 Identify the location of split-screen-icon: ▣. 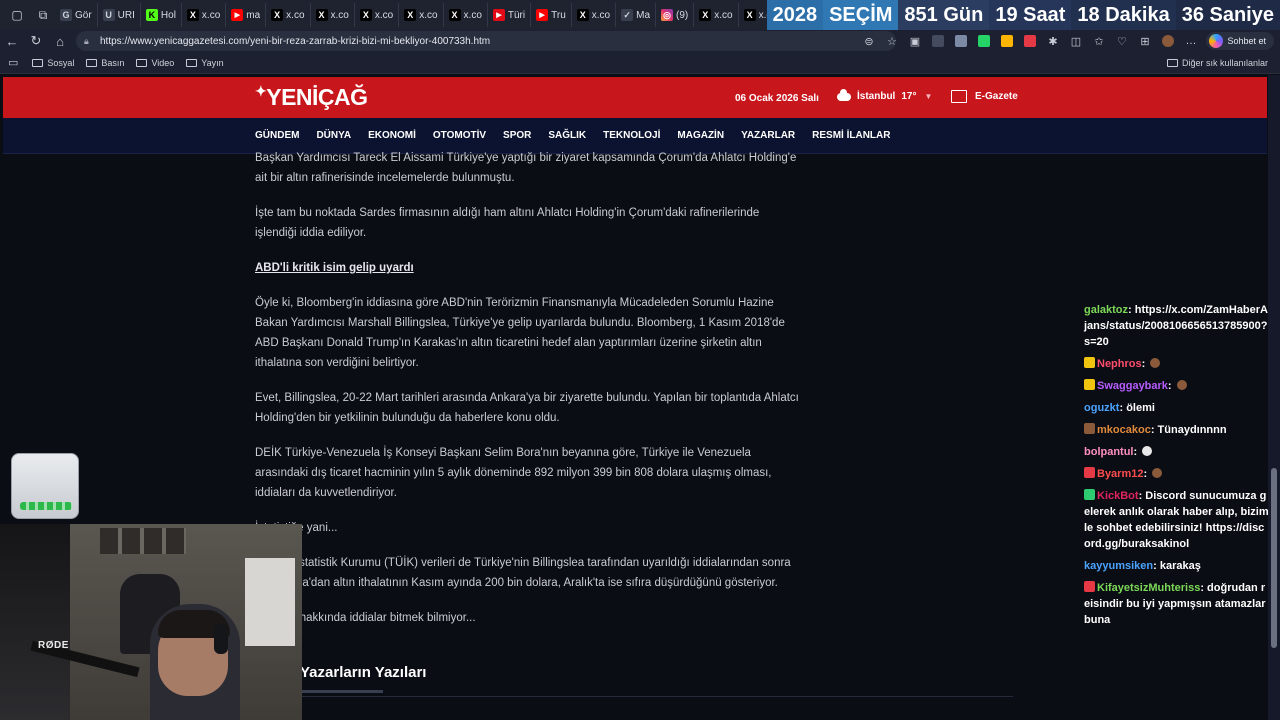
(914, 41).